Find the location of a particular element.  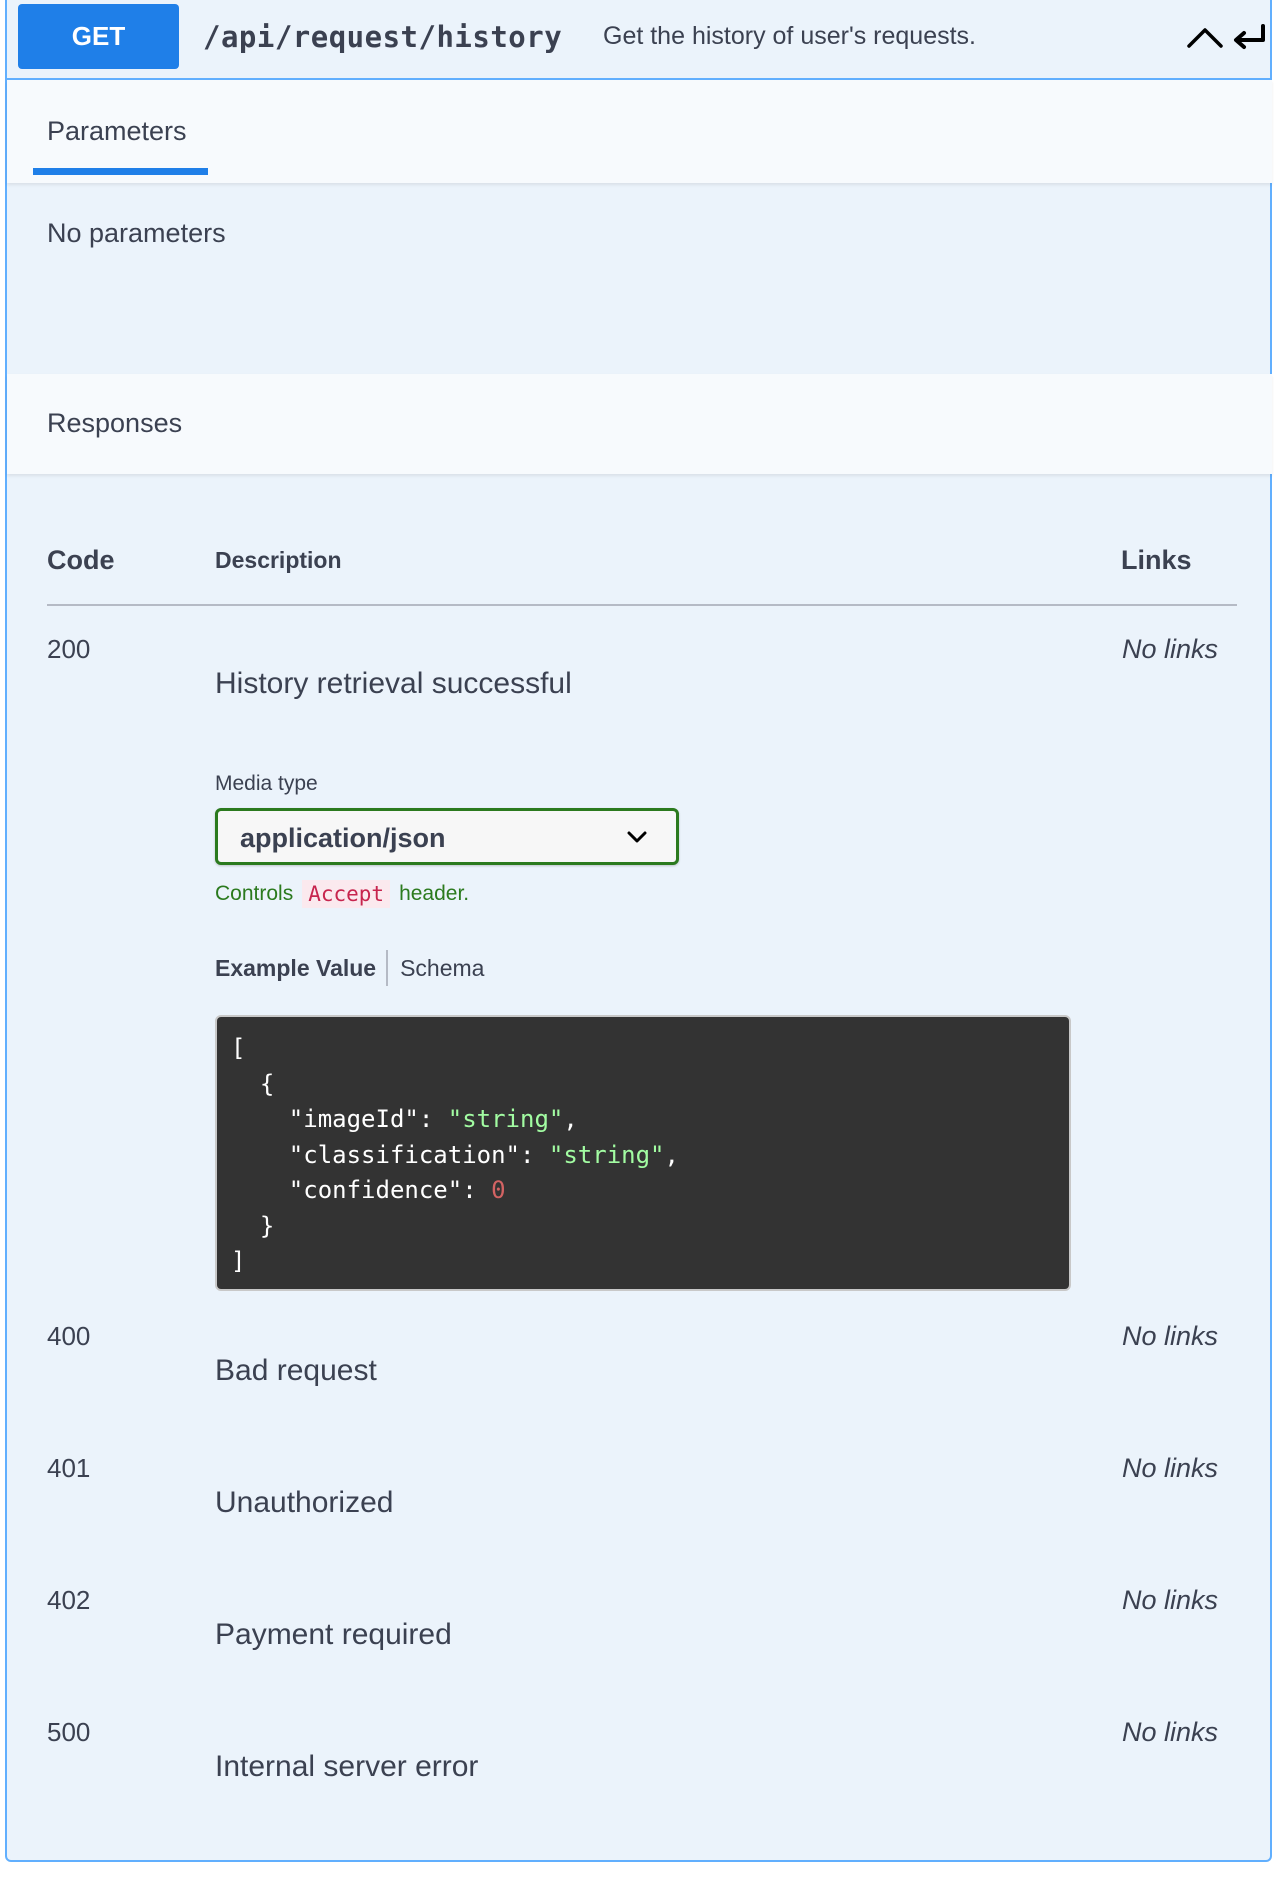

media-type-selected: application/json is located at coordinates (343, 838).